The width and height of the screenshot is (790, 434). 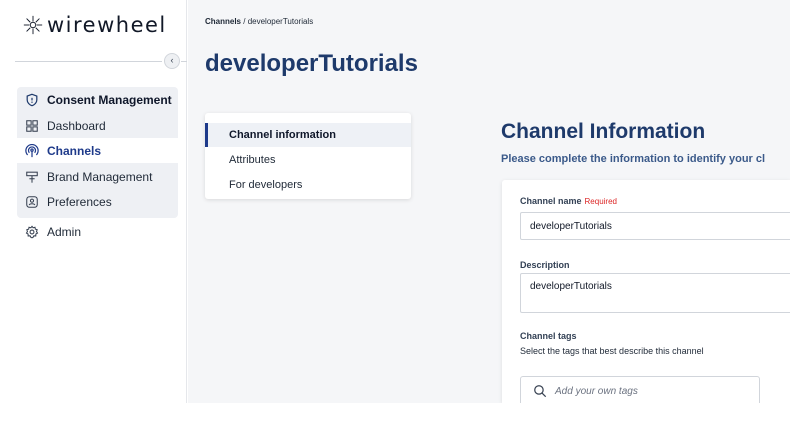 What do you see at coordinates (76, 125) in the screenshot?
I see `sidebar-item-label: Dashboard` at bounding box center [76, 125].